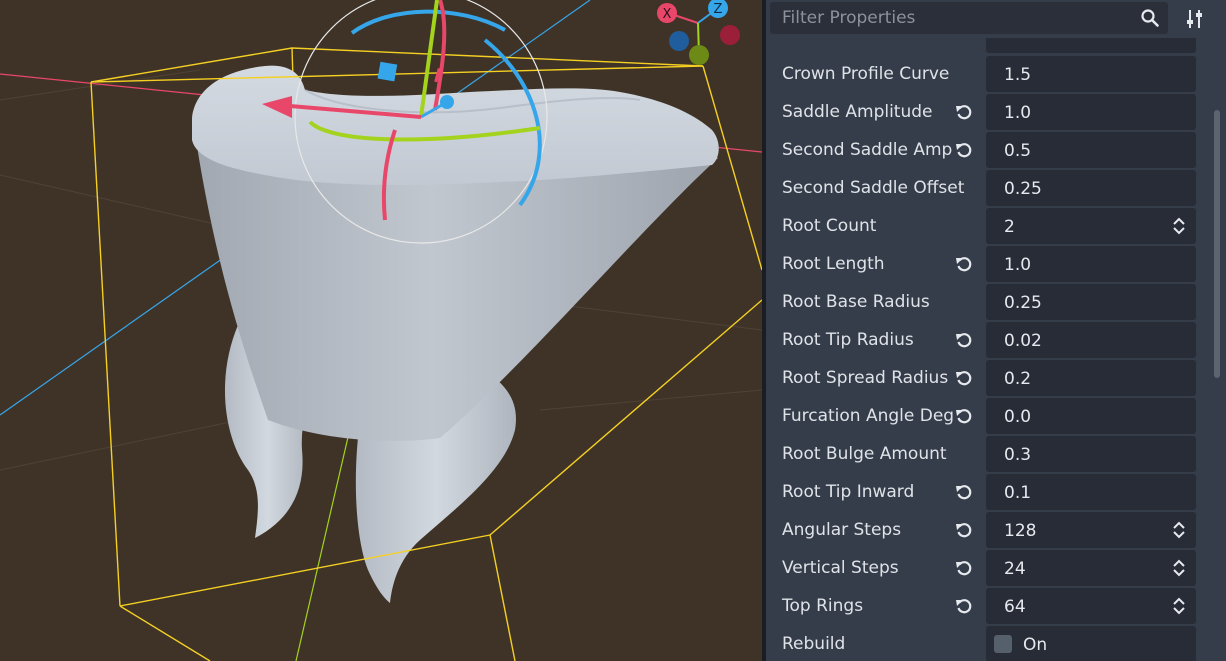 The image size is (1226, 661). I want to click on property-row-root-spread-radius: Root Spread Radius 0.2, so click(986, 378).